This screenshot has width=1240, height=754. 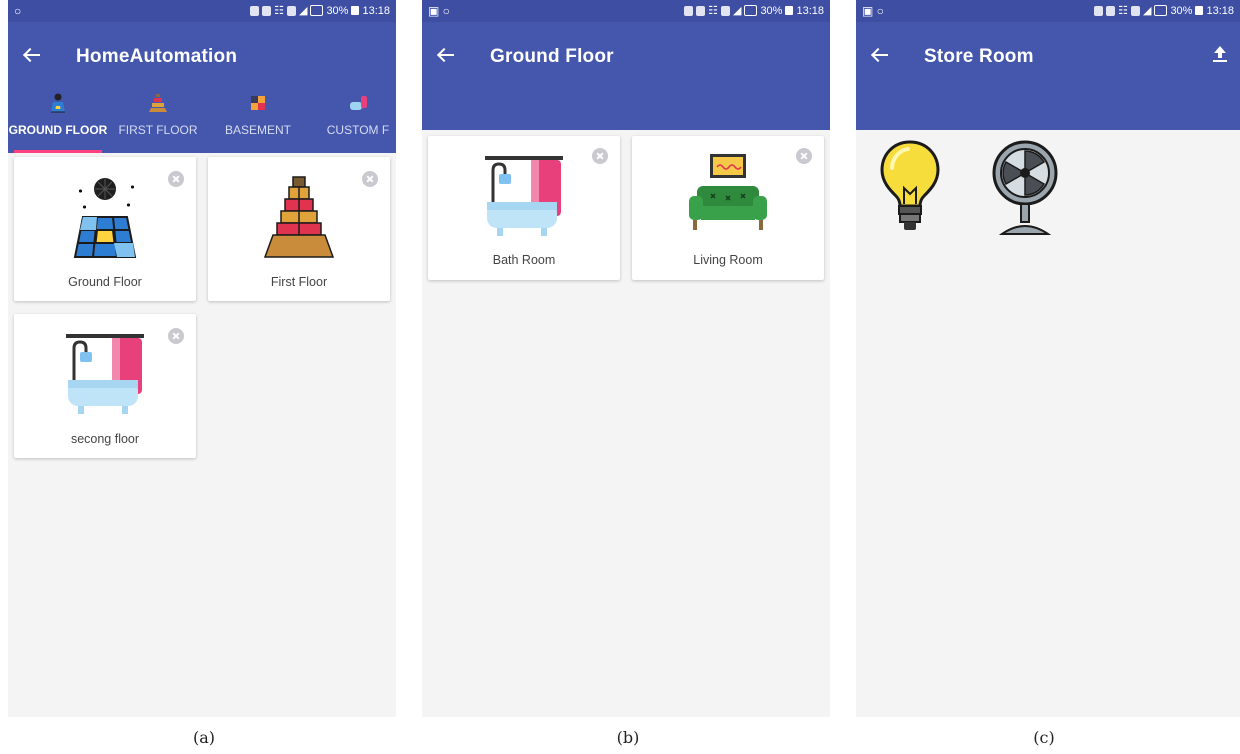 I want to click on upload-icon, so click(x=1220, y=56).